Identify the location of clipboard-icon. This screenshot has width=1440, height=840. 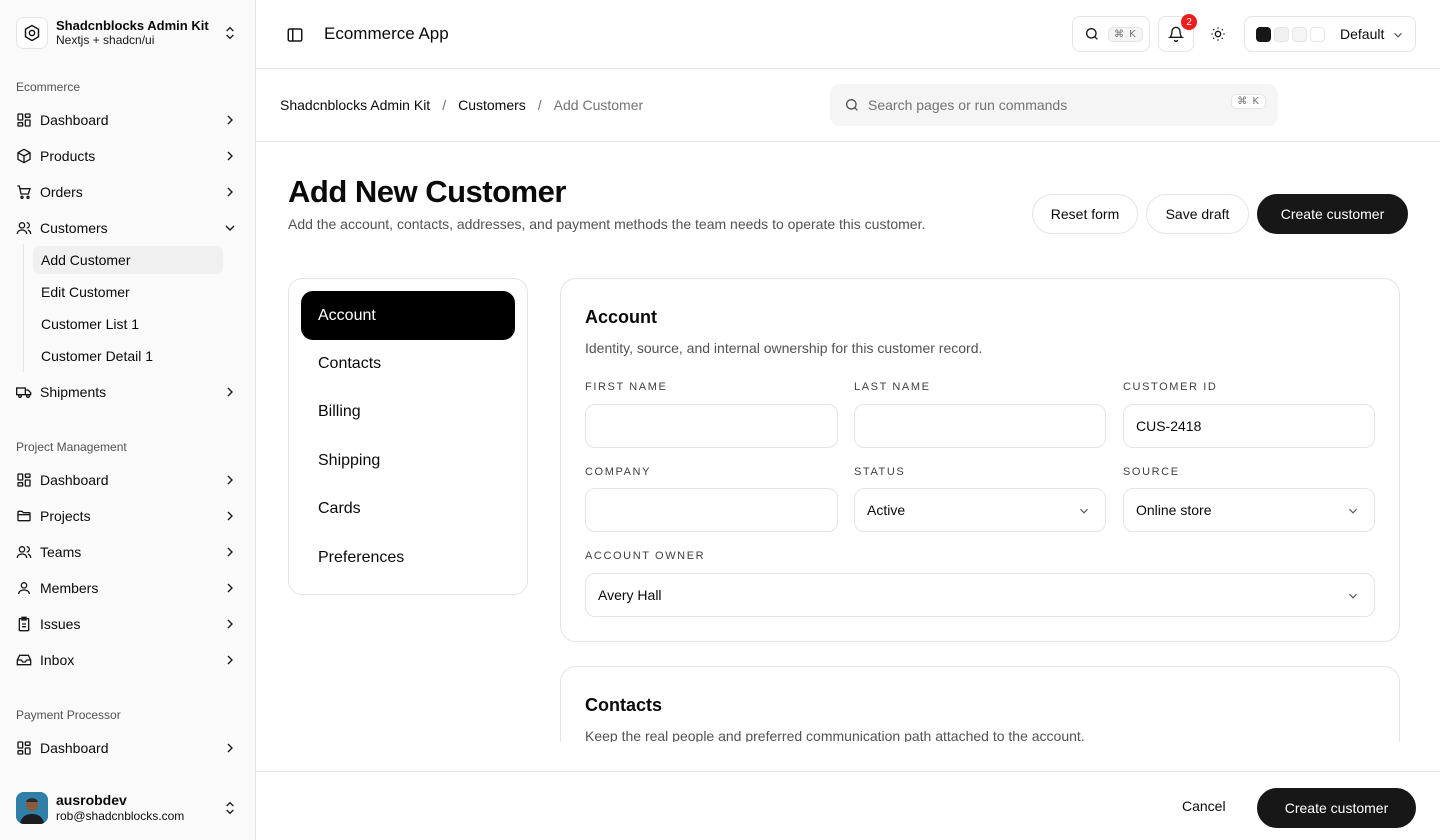
(24, 624).